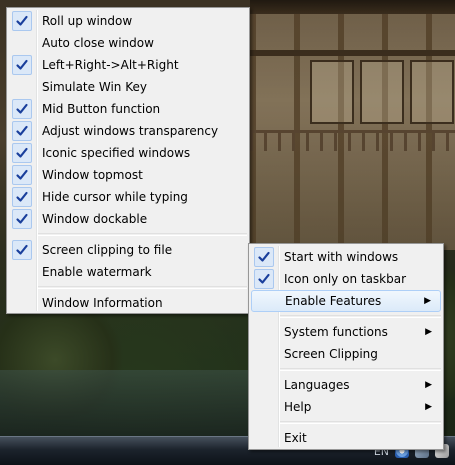 The image size is (455, 465). Describe the element at coordinates (130, 405) in the screenshot. I see `wallpaper-pond` at that location.